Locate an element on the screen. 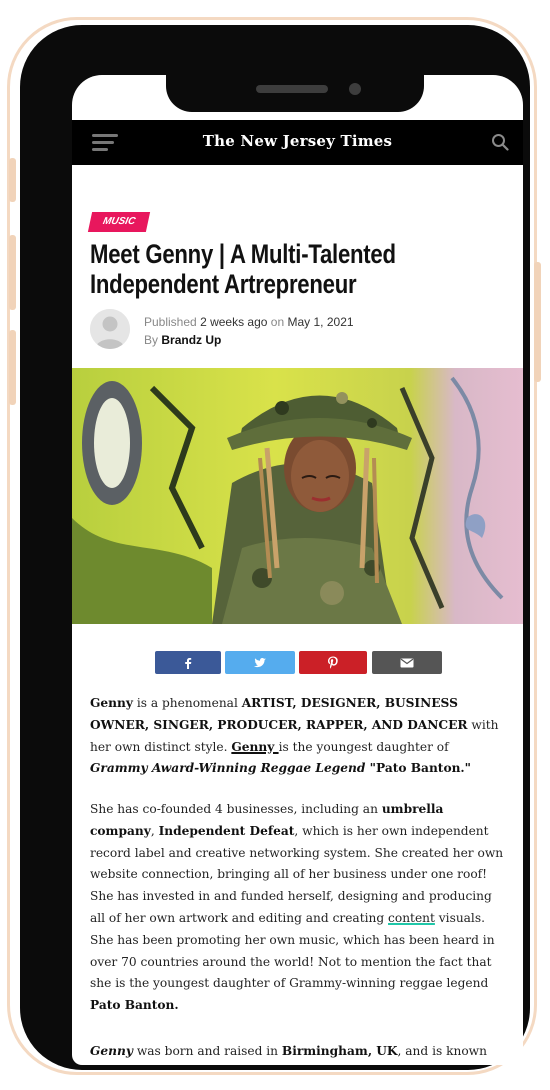 This screenshot has width=550, height=1090. user-avatar-icon is located at coordinates (110, 329).